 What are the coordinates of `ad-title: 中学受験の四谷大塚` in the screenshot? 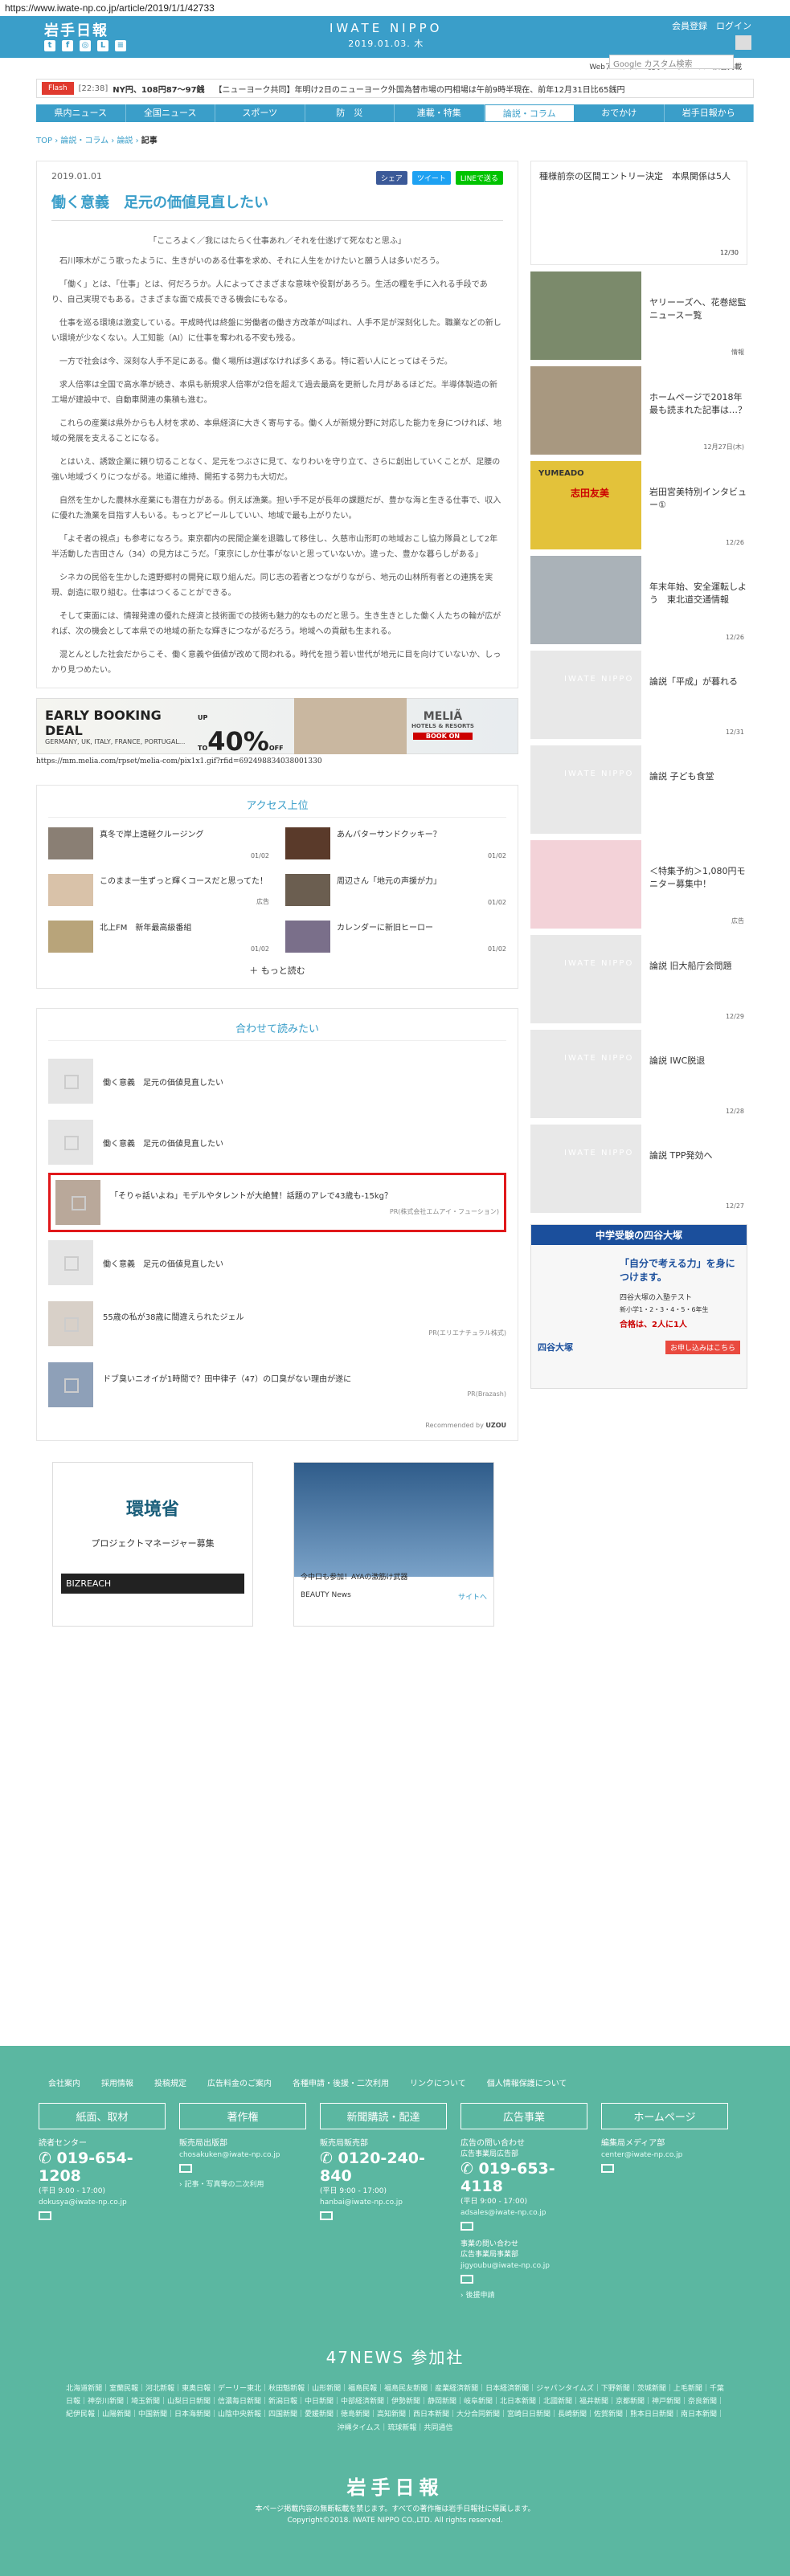 It's located at (639, 1235).